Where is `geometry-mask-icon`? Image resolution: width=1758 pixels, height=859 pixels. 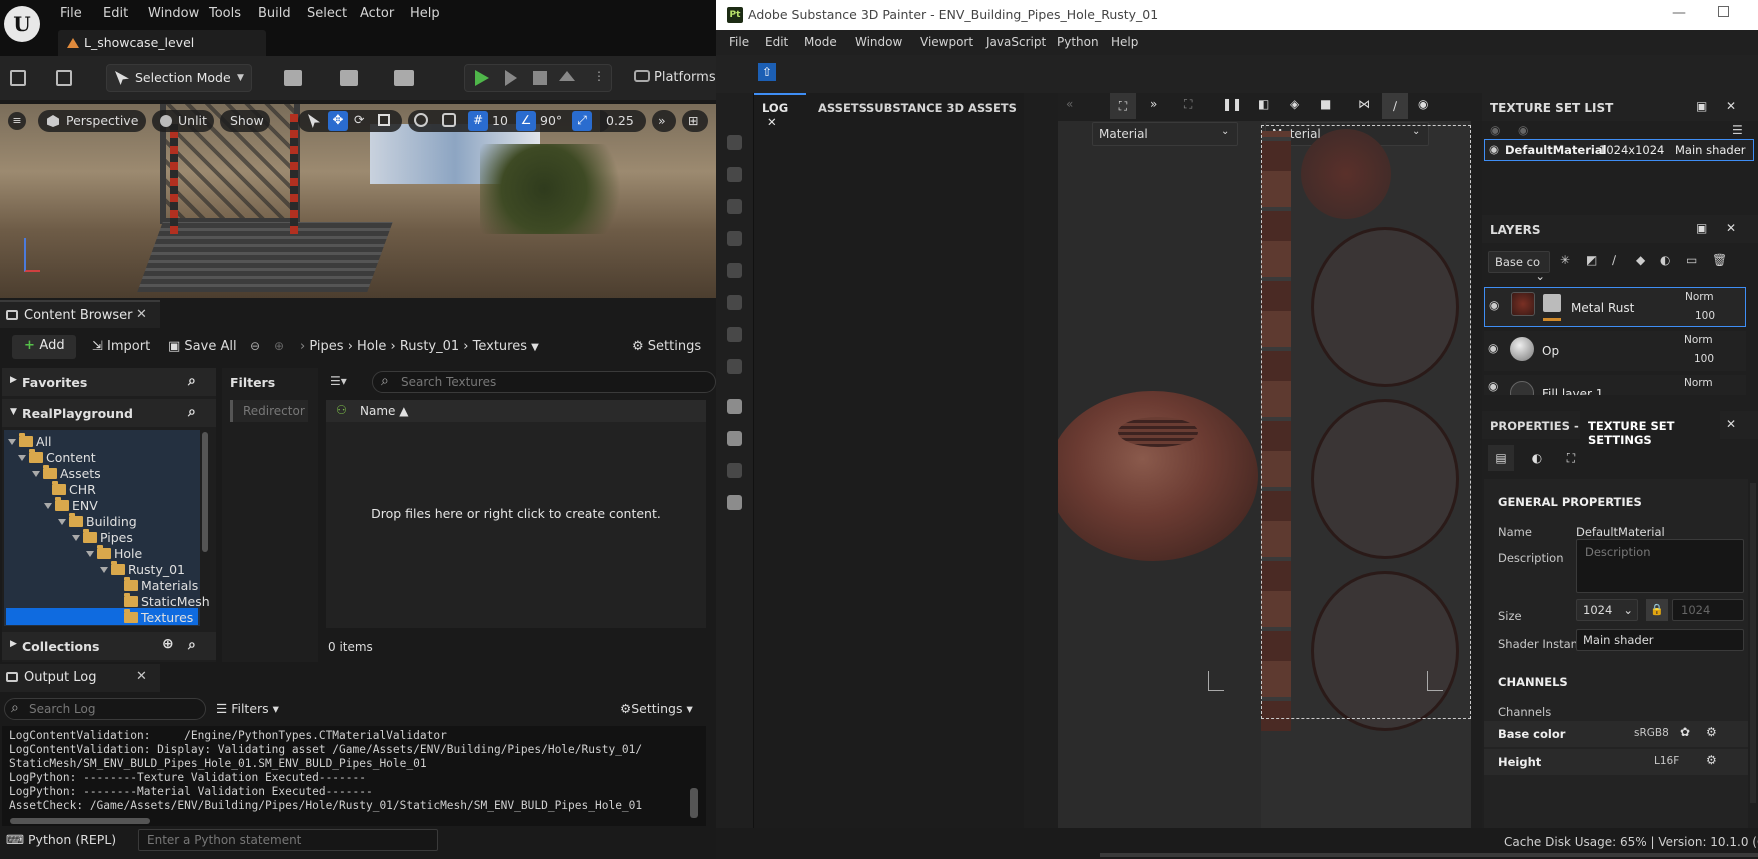
geometry-mask-icon is located at coordinates (734, 238).